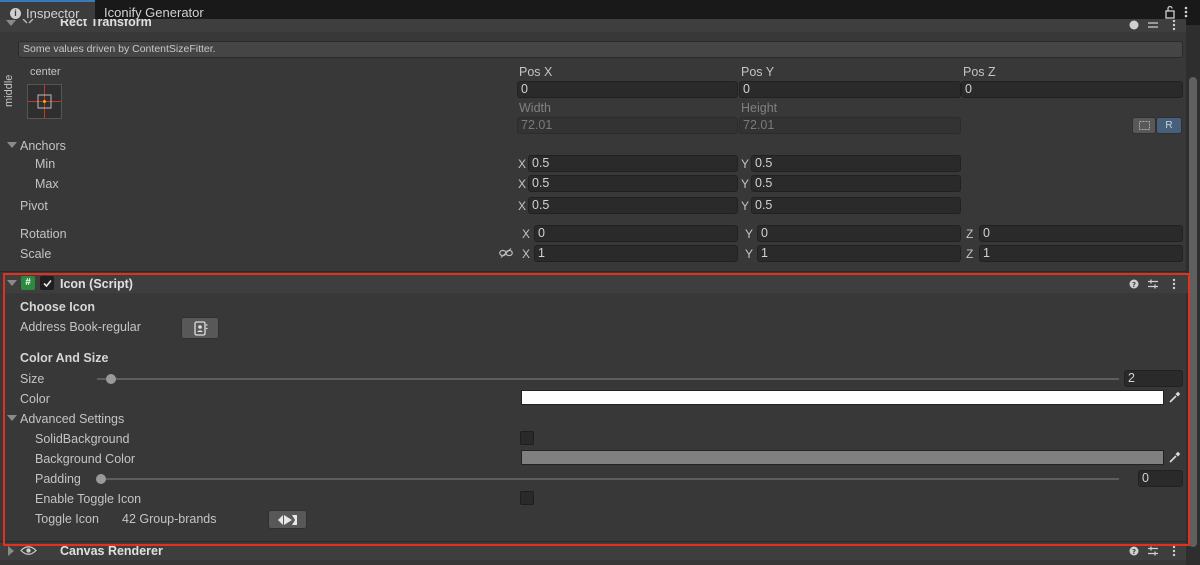  What do you see at coordinates (745, 164) in the screenshot?
I see `min-y-axis-label: Y` at bounding box center [745, 164].